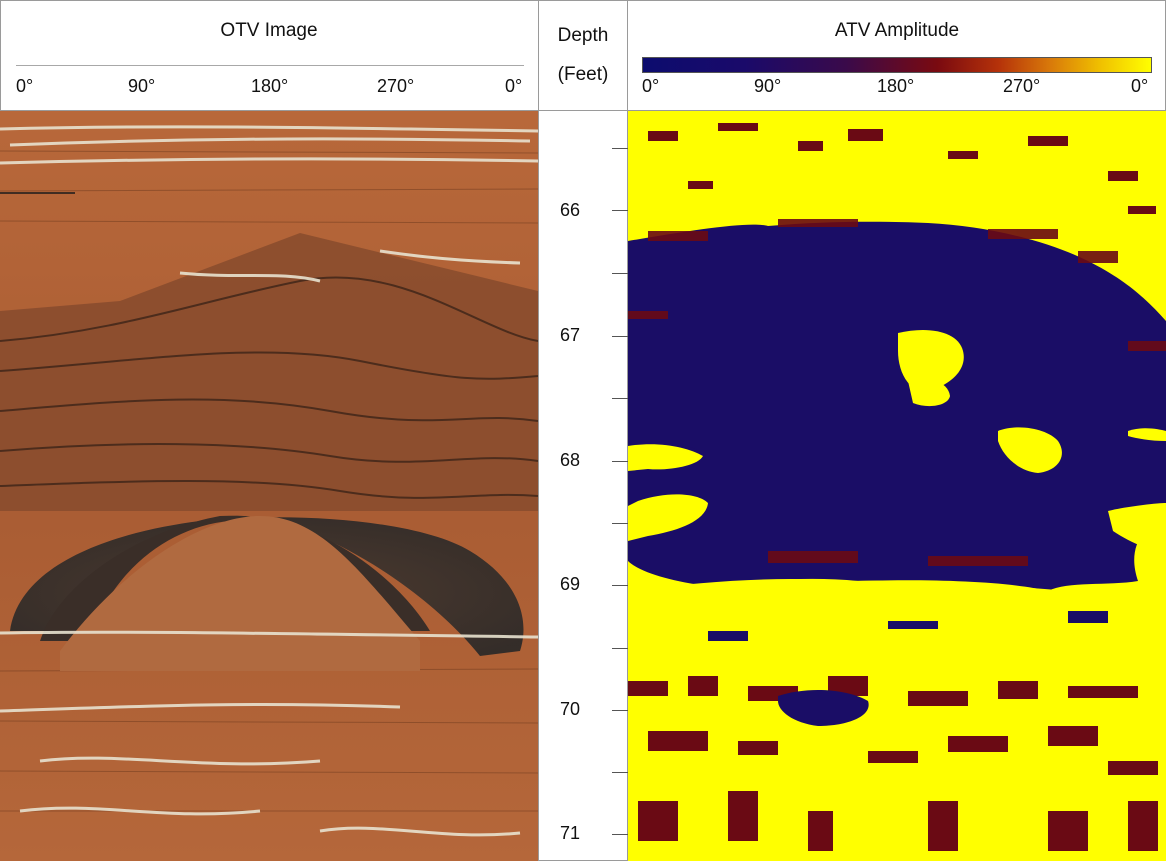 The height and width of the screenshot is (861, 1166). I want to click on depth-label-67: 67, so click(570, 335).